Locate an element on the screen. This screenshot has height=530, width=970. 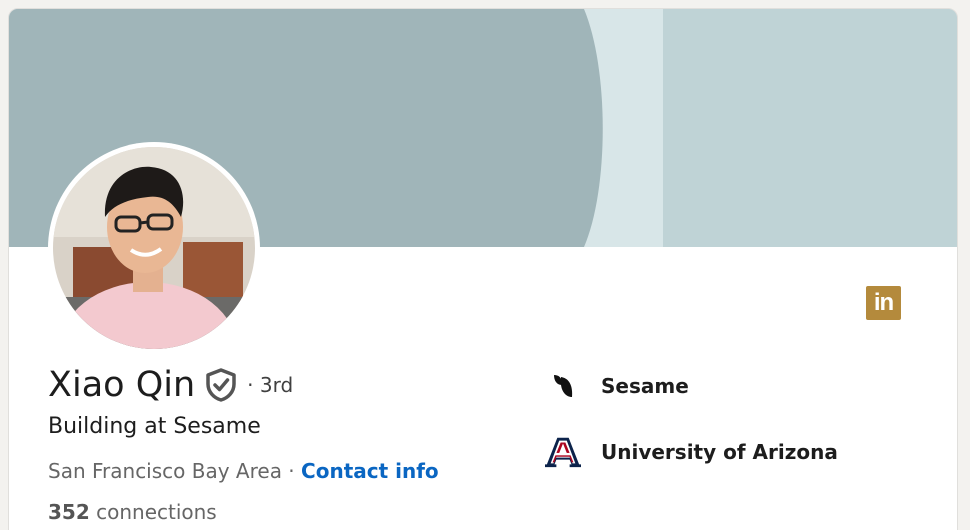
company-name: Sesame is located at coordinates (645, 386).